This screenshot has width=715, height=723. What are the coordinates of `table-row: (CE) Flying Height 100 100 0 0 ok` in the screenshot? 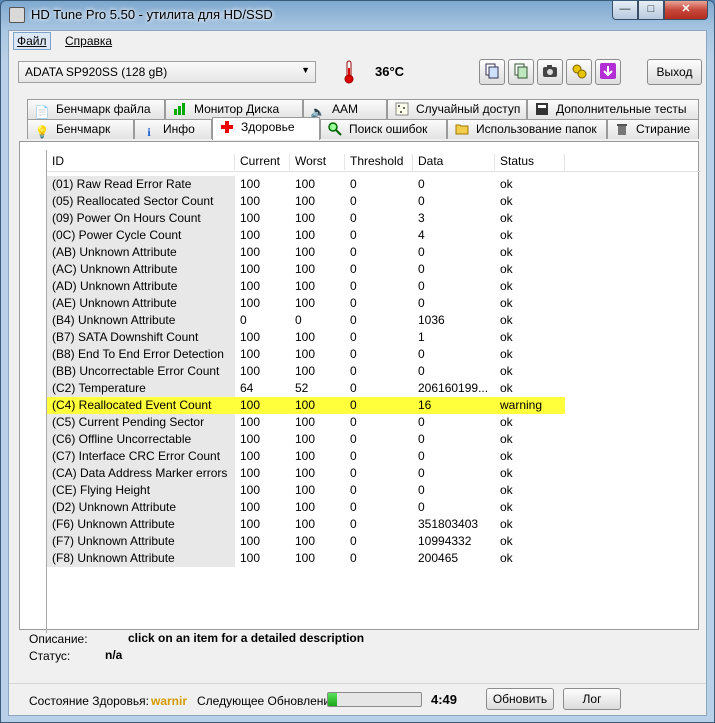 It's located at (374, 490).